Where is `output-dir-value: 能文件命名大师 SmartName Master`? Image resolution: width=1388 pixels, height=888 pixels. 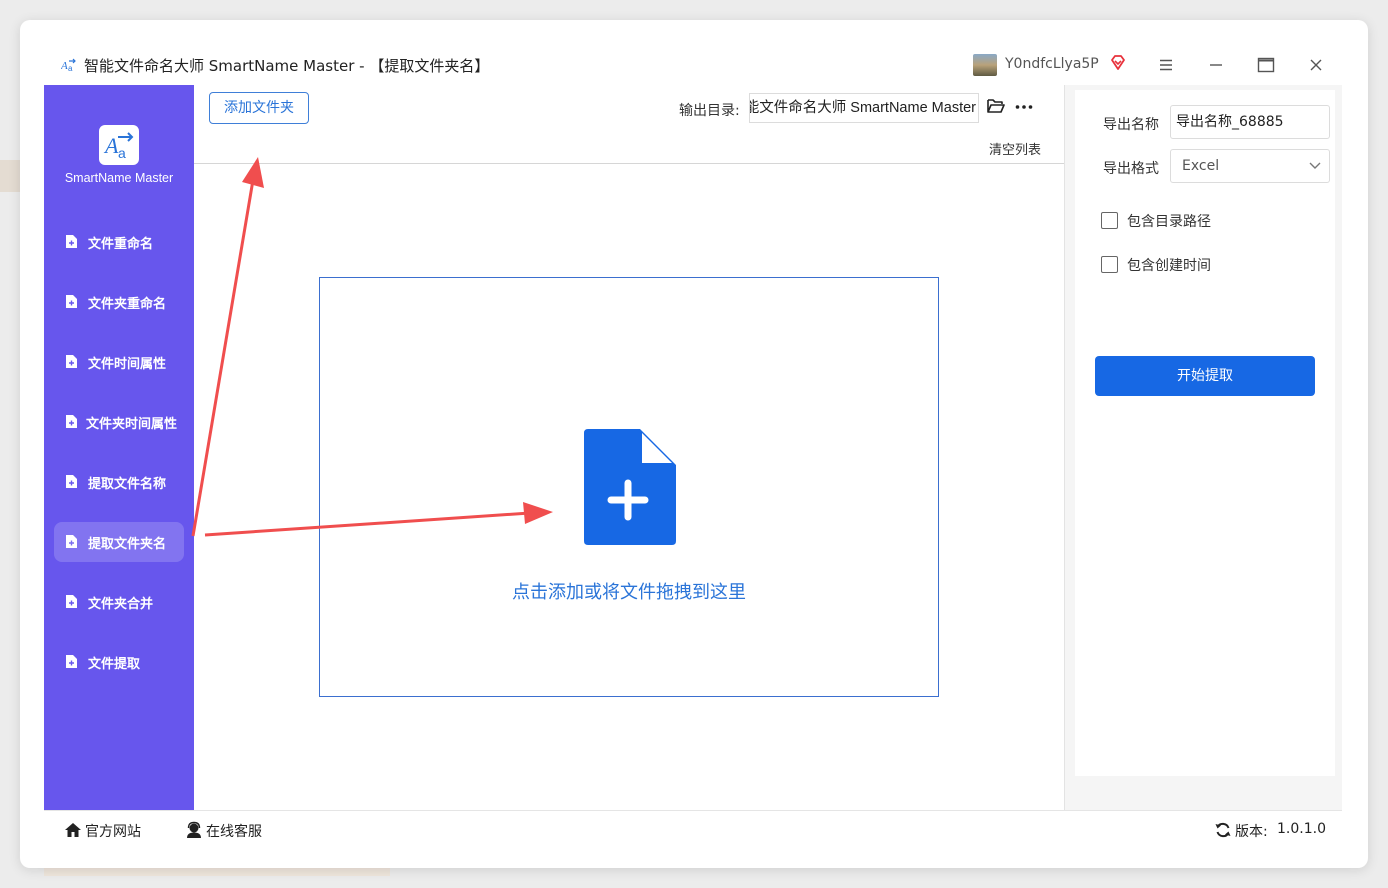
output-dir-value: 能文件命名大师 SmartName Master is located at coordinates (862, 108).